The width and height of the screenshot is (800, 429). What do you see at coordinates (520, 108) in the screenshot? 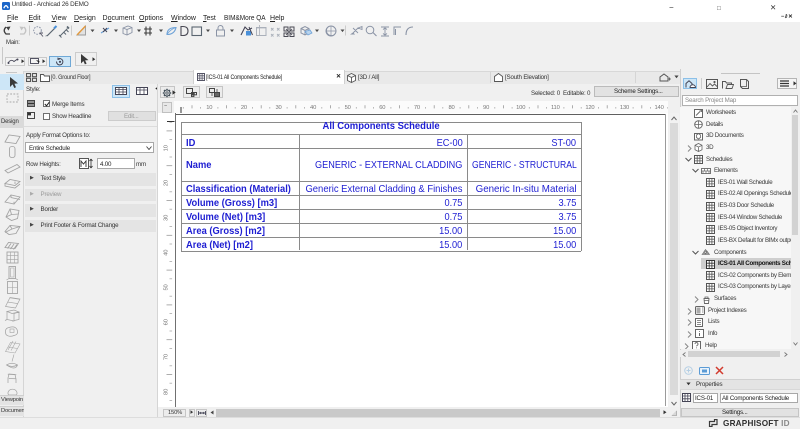
I see `svg-text: 100` at bounding box center [520, 108].